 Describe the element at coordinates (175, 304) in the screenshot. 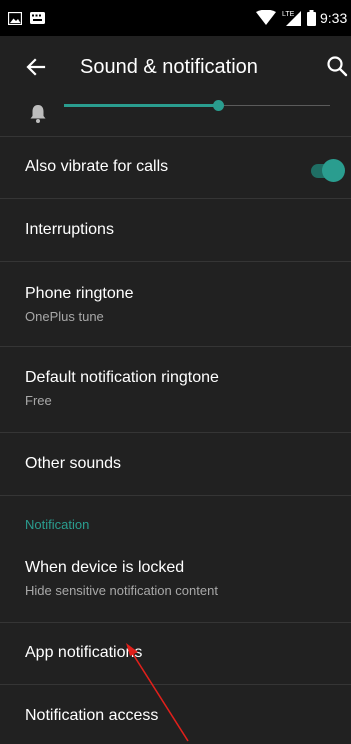

I see `phone-ringtone-row: Phone ringtone OnePlus tune` at that location.